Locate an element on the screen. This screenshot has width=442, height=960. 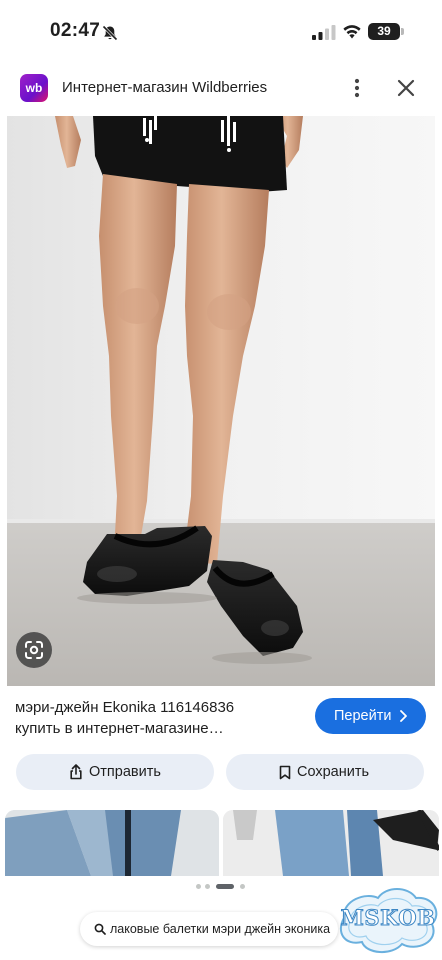
google-lens-icon is located at coordinates (34, 650).